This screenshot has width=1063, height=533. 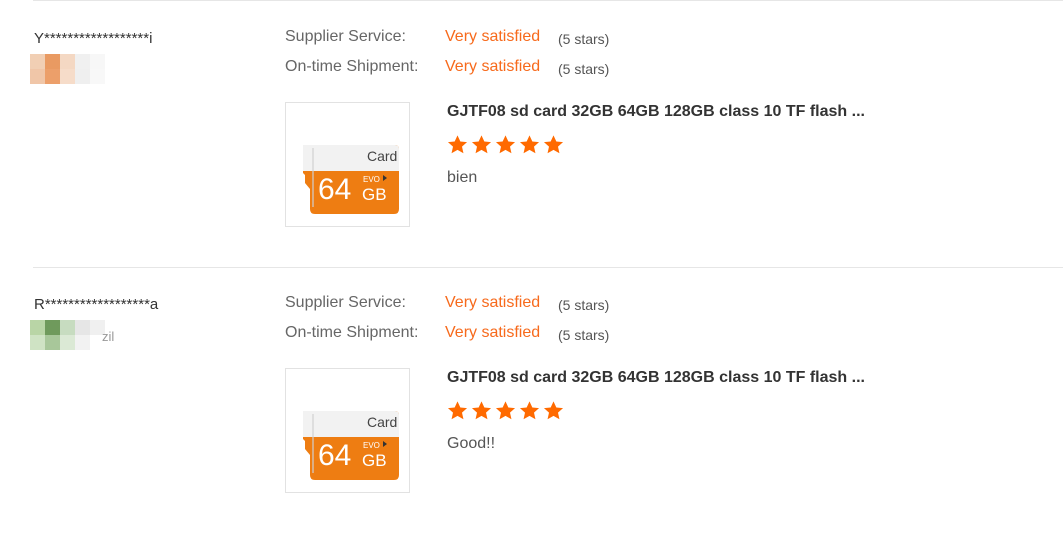 I want to click on buyer-name: Y******************i, so click(x=93, y=38).